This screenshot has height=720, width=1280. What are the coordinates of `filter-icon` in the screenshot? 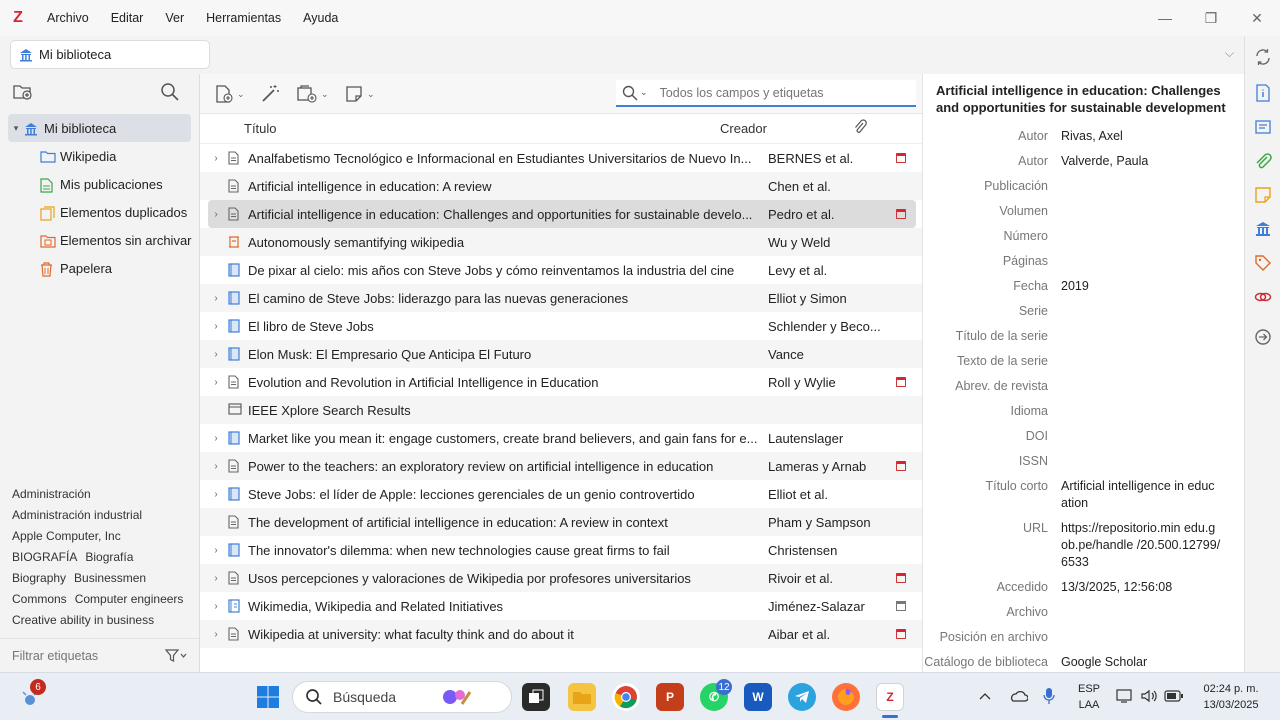 It's located at (176, 656).